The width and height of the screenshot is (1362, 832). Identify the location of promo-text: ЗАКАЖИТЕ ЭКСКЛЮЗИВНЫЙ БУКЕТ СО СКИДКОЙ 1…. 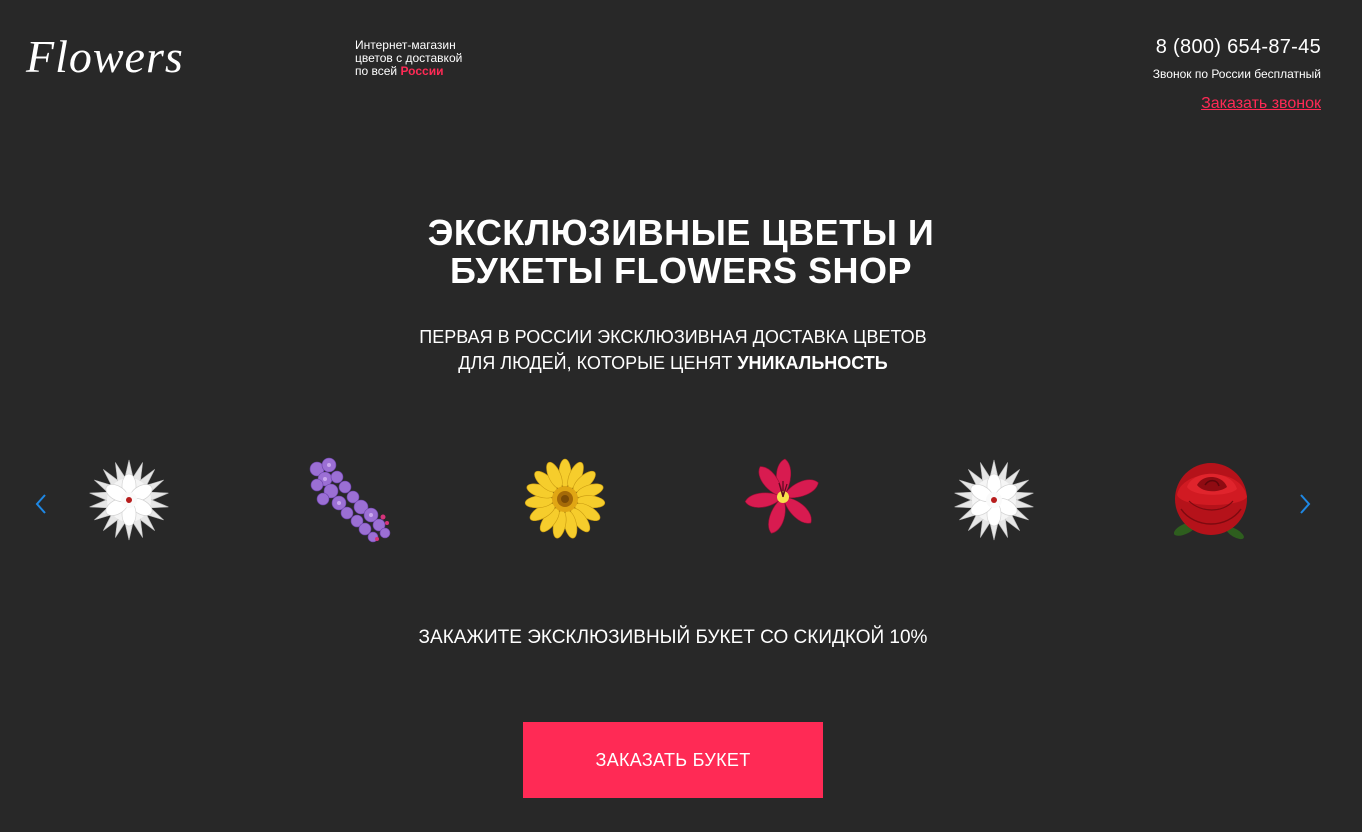
(673, 637).